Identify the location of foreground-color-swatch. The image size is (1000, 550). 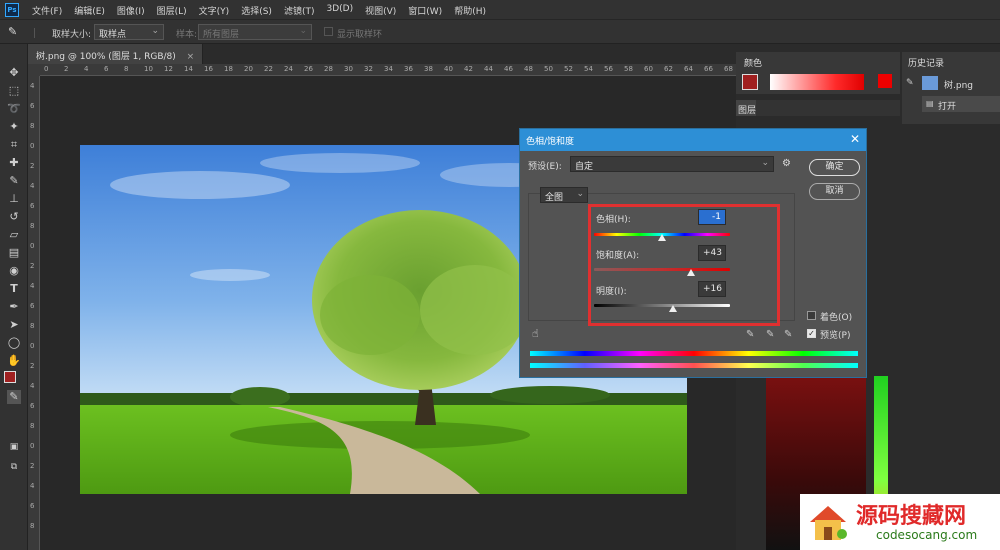
(10, 377).